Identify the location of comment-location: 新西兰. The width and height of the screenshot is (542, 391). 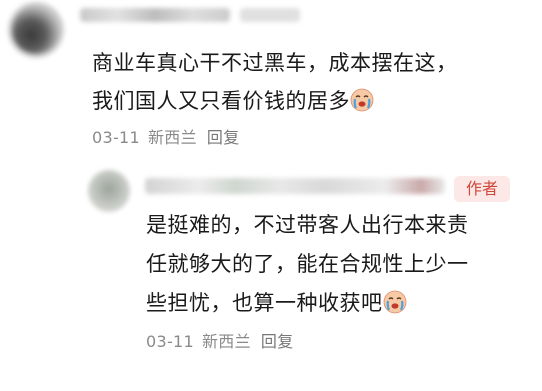
(172, 137).